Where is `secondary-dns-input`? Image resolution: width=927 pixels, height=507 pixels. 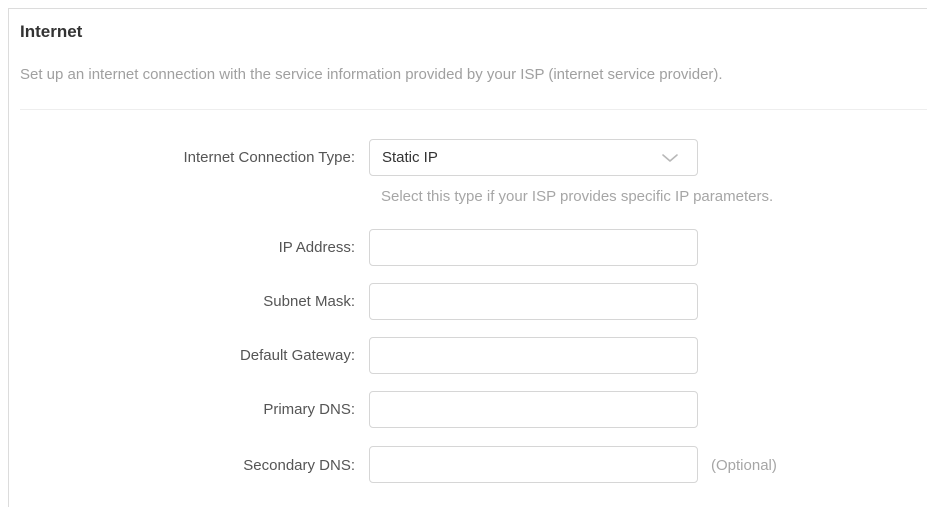
secondary-dns-input is located at coordinates (533, 464).